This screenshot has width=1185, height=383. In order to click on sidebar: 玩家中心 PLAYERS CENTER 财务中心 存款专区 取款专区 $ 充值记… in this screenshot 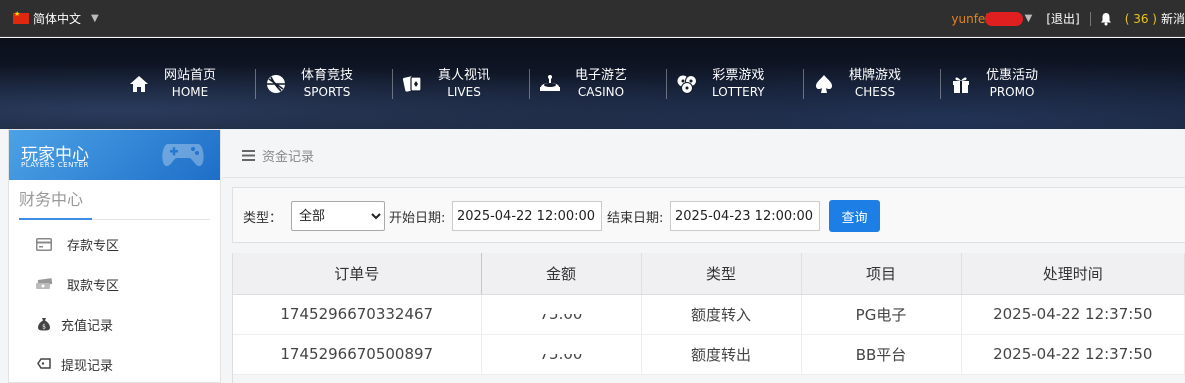, I will do `click(114, 256)`.